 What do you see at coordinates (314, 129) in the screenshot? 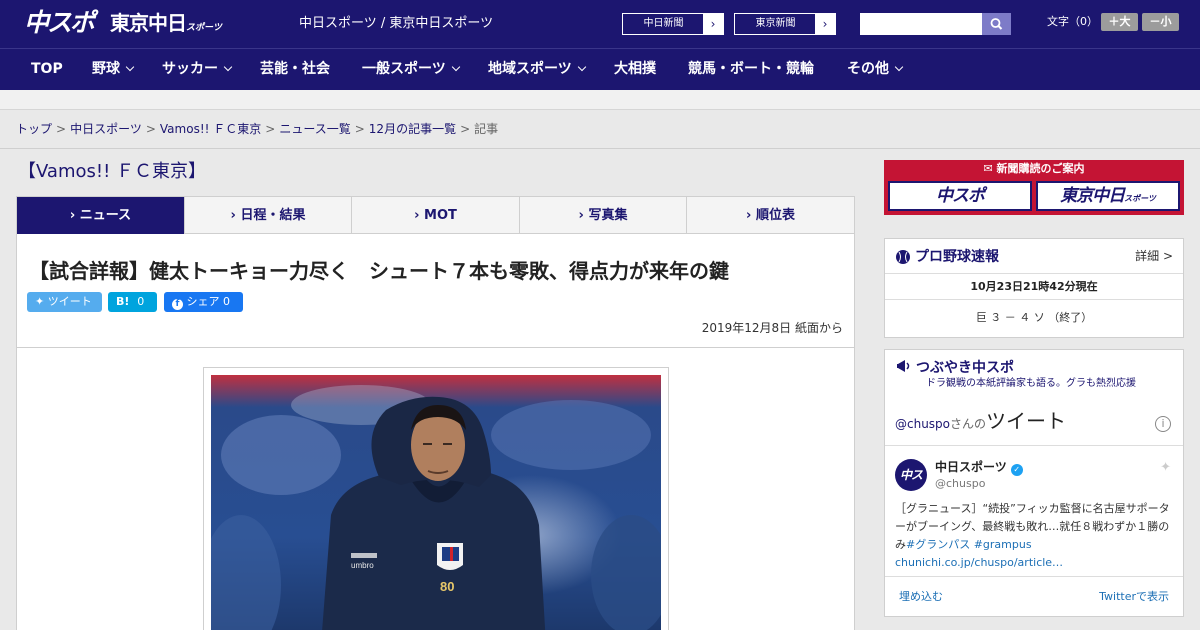
I see `breadcrumb-news-list: ニュース一覧` at bounding box center [314, 129].